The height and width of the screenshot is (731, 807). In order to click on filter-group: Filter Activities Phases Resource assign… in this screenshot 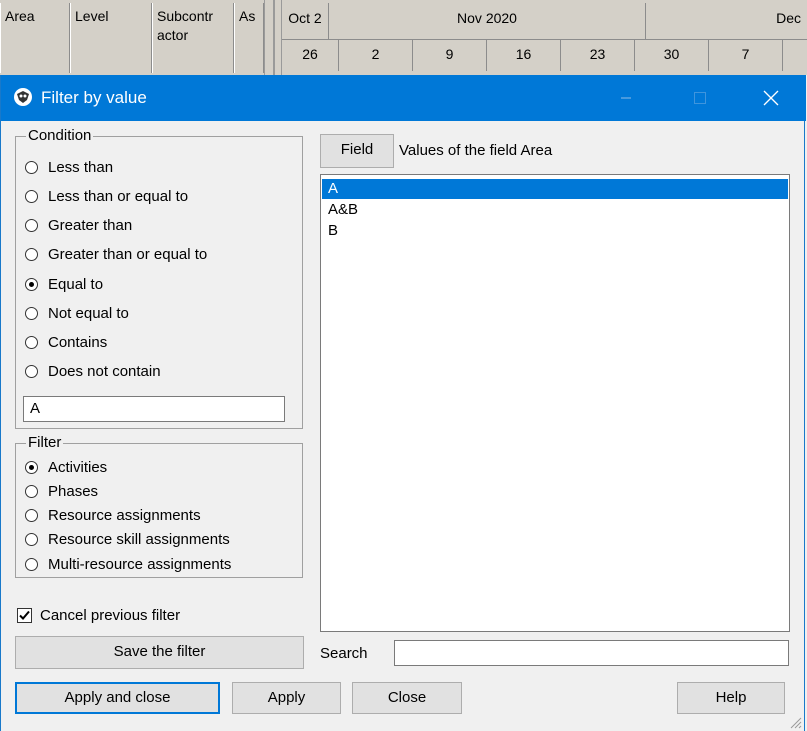, I will do `click(159, 506)`.